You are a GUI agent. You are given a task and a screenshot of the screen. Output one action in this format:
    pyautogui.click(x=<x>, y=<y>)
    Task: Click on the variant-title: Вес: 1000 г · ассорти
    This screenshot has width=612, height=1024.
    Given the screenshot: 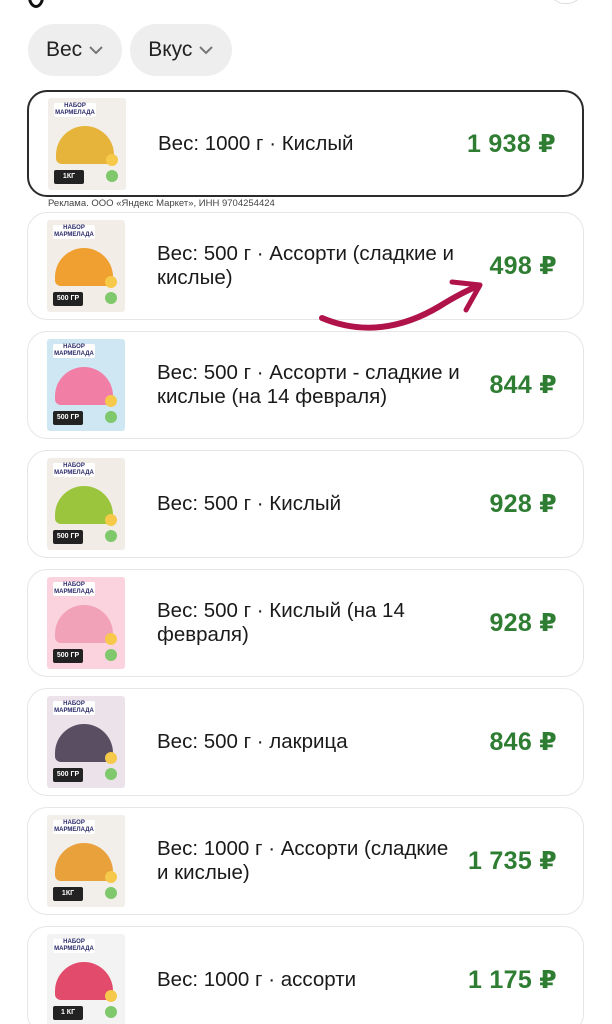 What is the action you would take?
    pyautogui.click(x=257, y=979)
    